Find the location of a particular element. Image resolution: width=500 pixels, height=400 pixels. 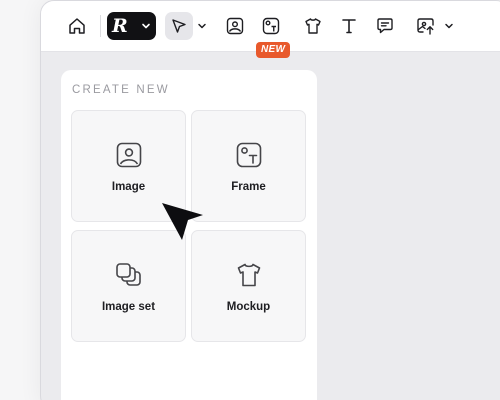

home-button is located at coordinates (77, 26).